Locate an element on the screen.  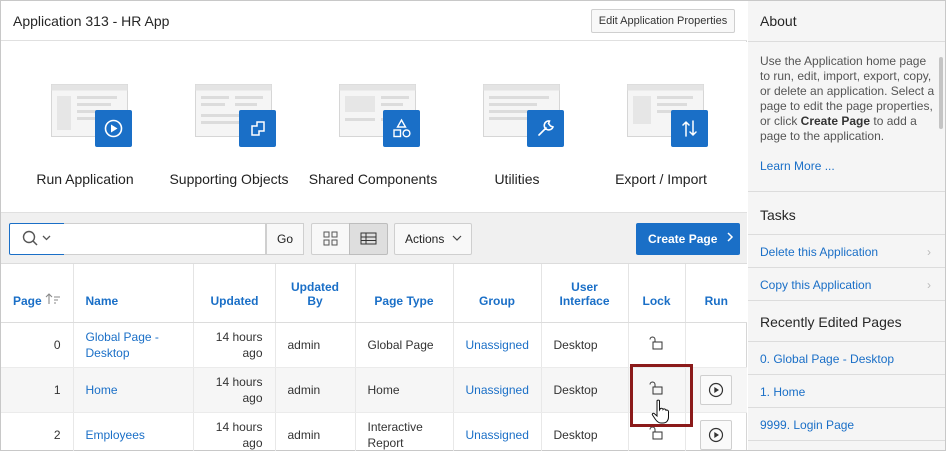
report-toolbar: Go Actions Create Page is located at coordinates (374, 238).